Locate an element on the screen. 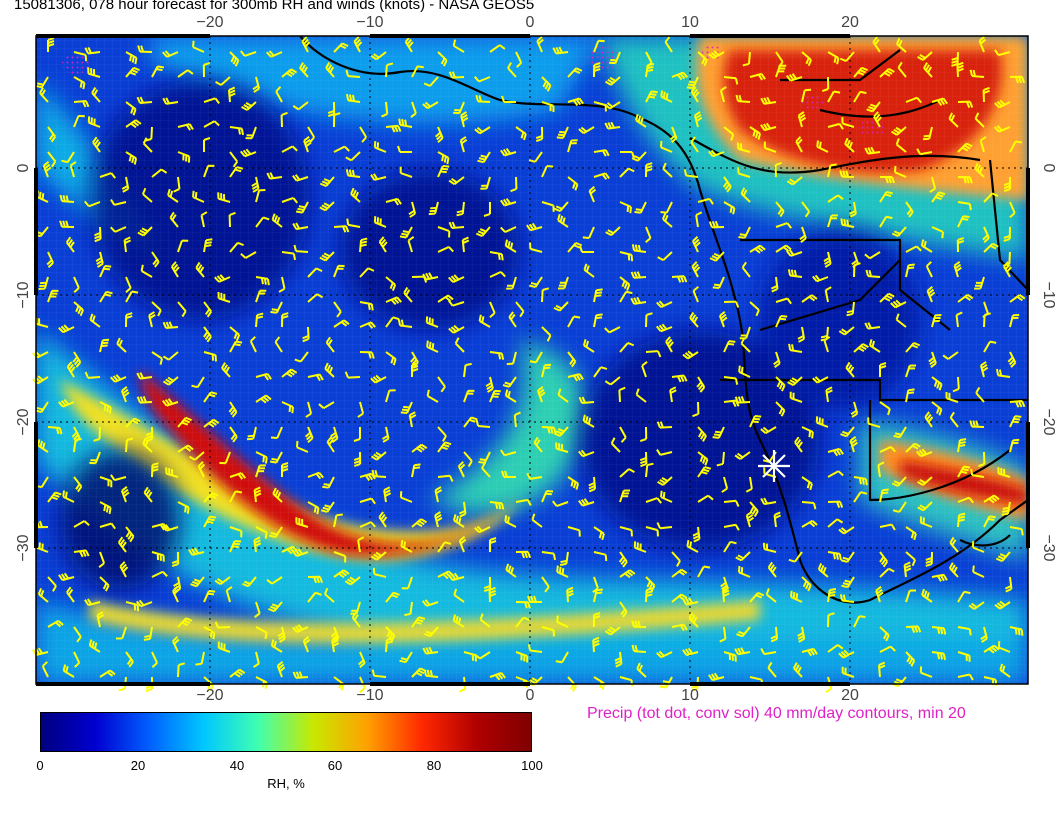  lat-labels-left: 0 −10 −20 −30 is located at coordinates (23, 362).